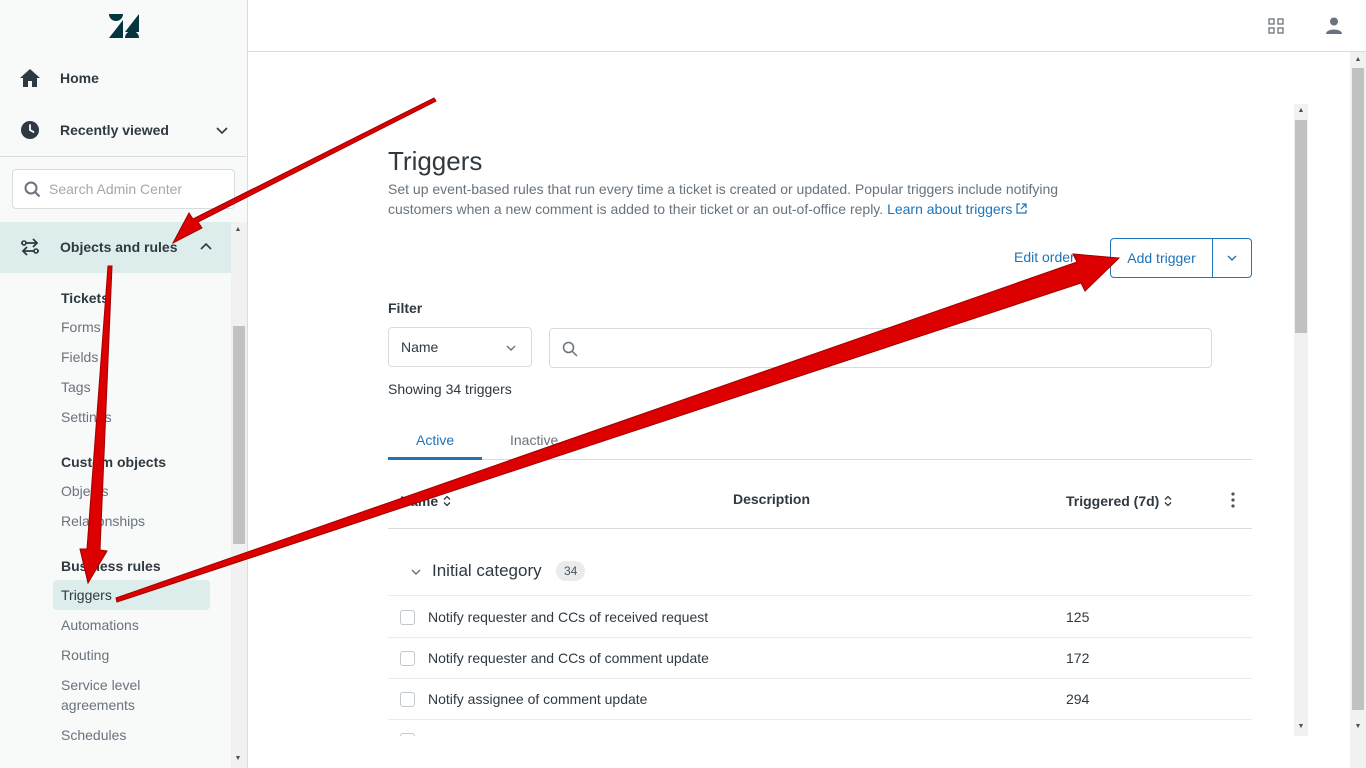 This screenshot has width=1366, height=768. Describe the element at coordinates (534, 440) in the screenshot. I see `tab-inactive: Inactive` at that location.